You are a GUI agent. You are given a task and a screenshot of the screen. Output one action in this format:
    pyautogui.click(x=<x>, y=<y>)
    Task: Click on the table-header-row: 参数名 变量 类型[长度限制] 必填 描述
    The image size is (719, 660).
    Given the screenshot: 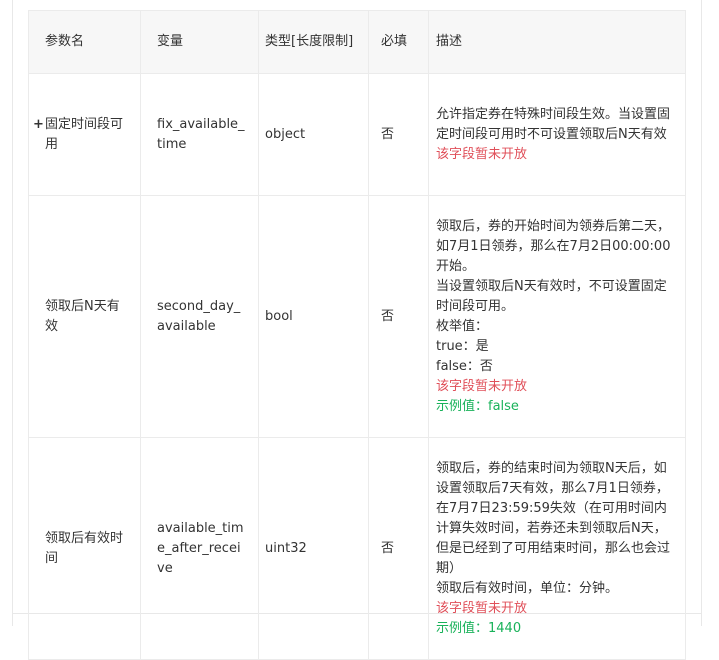 What is the action you would take?
    pyautogui.click(x=357, y=42)
    